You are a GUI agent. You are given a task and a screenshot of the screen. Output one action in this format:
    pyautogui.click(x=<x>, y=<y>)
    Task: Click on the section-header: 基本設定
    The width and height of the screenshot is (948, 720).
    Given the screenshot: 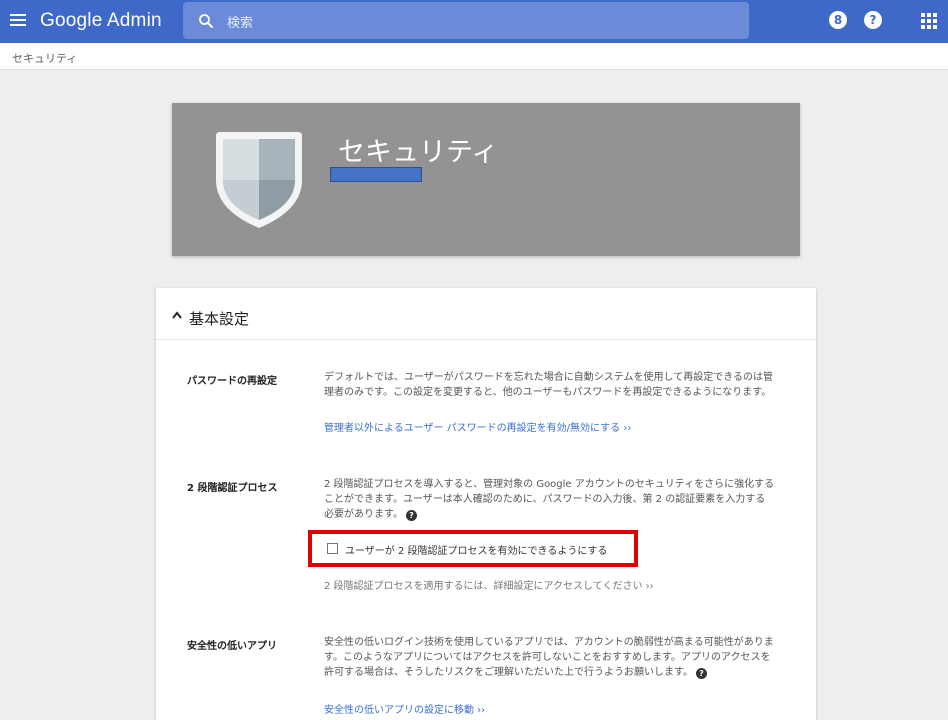 What is the action you would take?
    pyautogui.click(x=486, y=314)
    